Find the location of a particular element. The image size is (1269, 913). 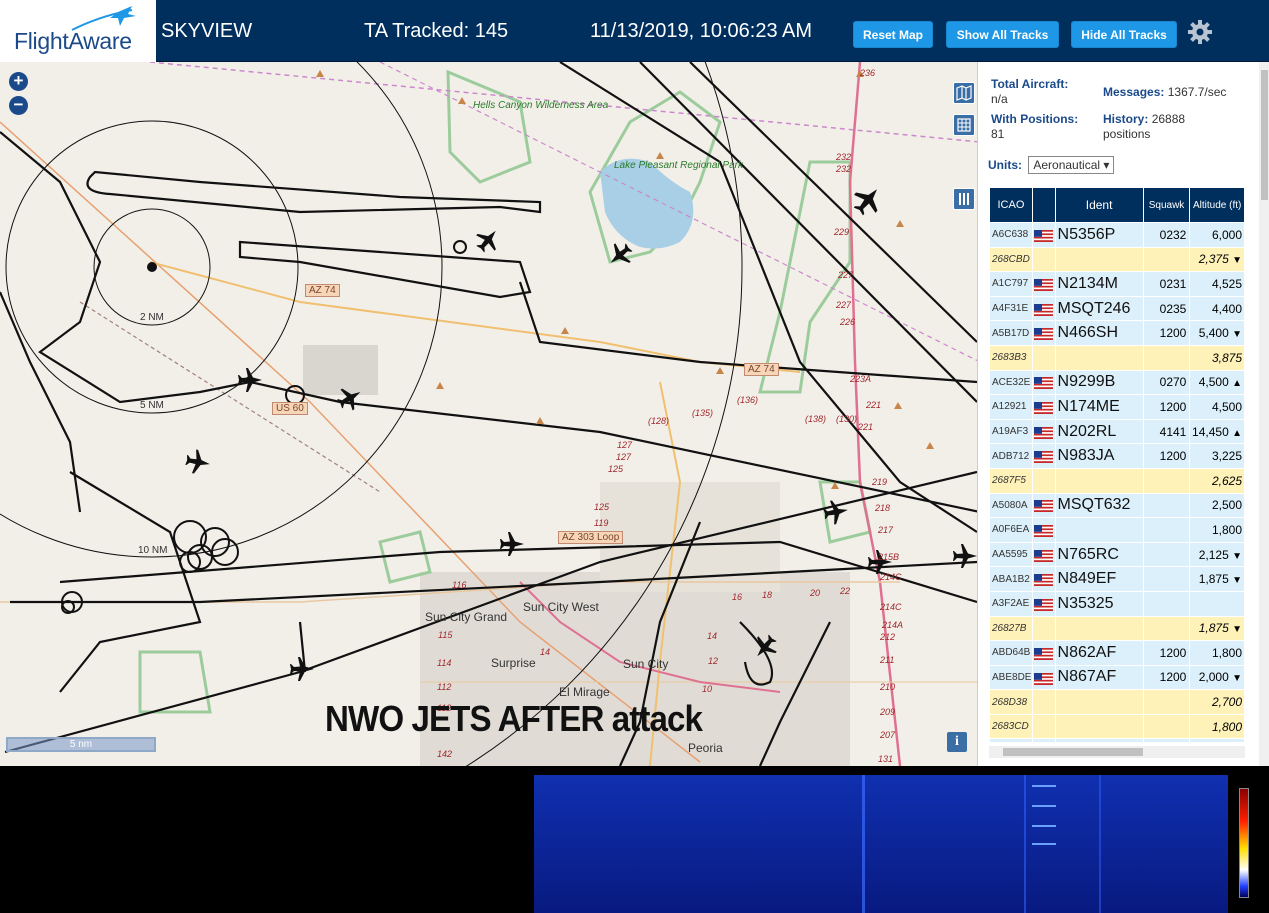

reset-map-button: Reset Map is located at coordinates (893, 34).